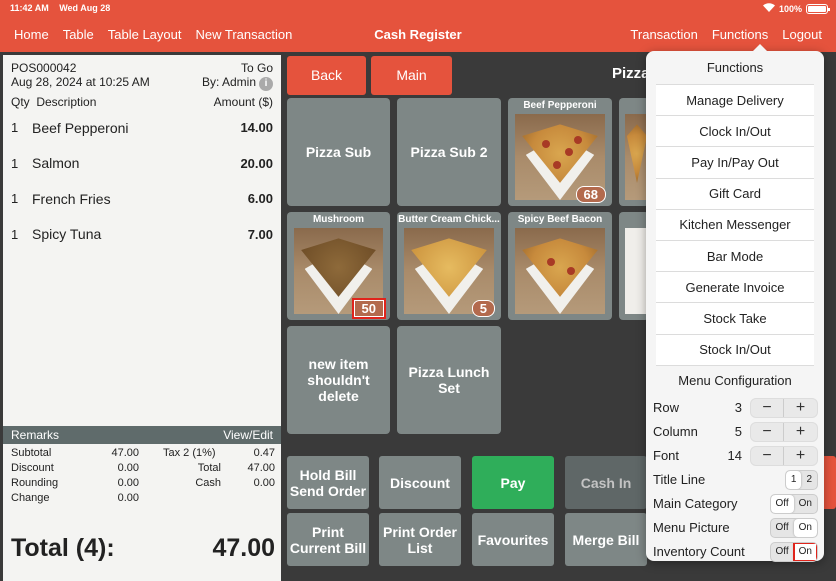 Image resolution: width=836 pixels, height=581 pixels. Describe the element at coordinates (328, 539) in the screenshot. I see `print-current-bill-button: Print Current Bill` at that location.